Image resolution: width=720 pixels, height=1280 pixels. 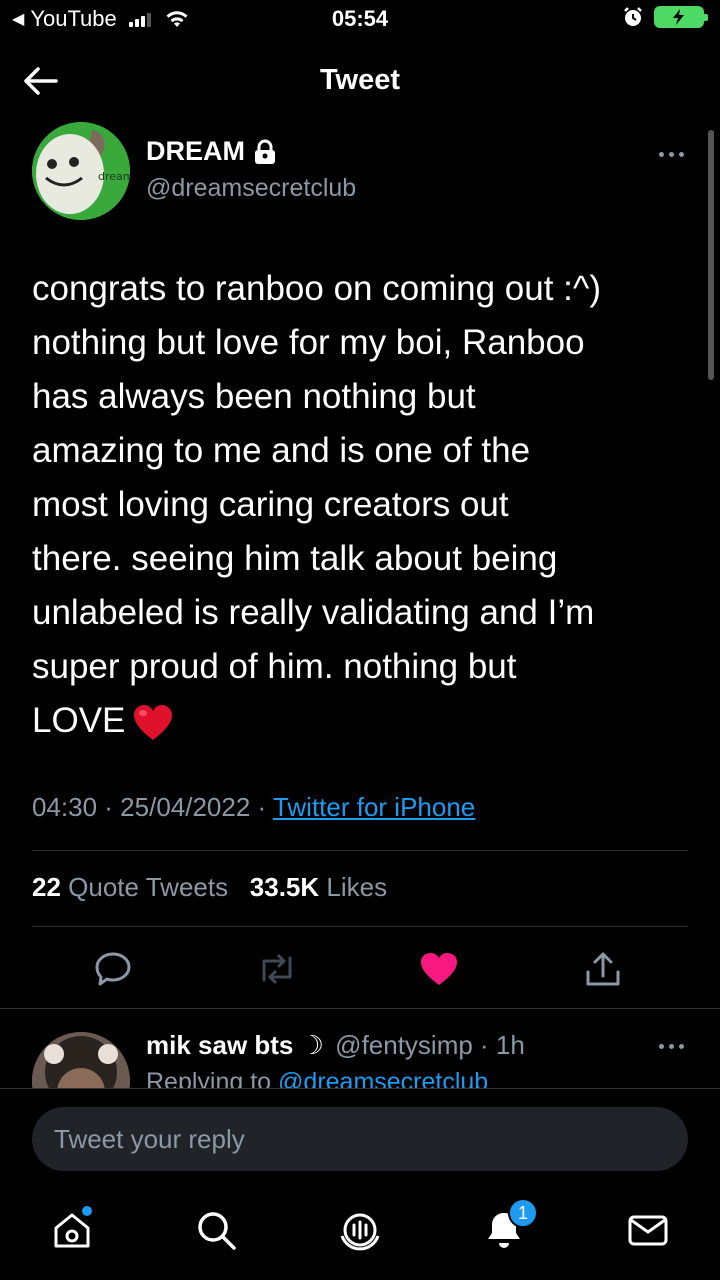 I want to click on heart-filled-icon, so click(x=439, y=969).